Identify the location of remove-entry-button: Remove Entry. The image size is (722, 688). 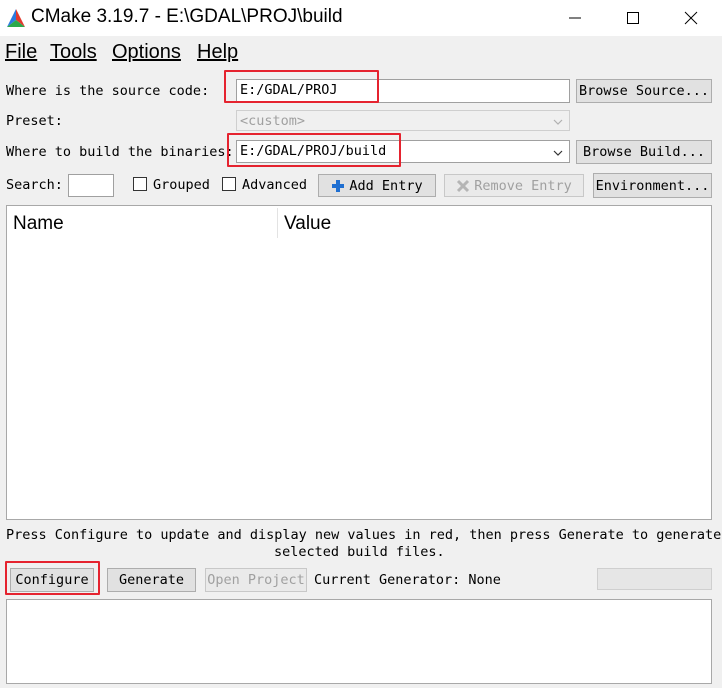
(514, 185).